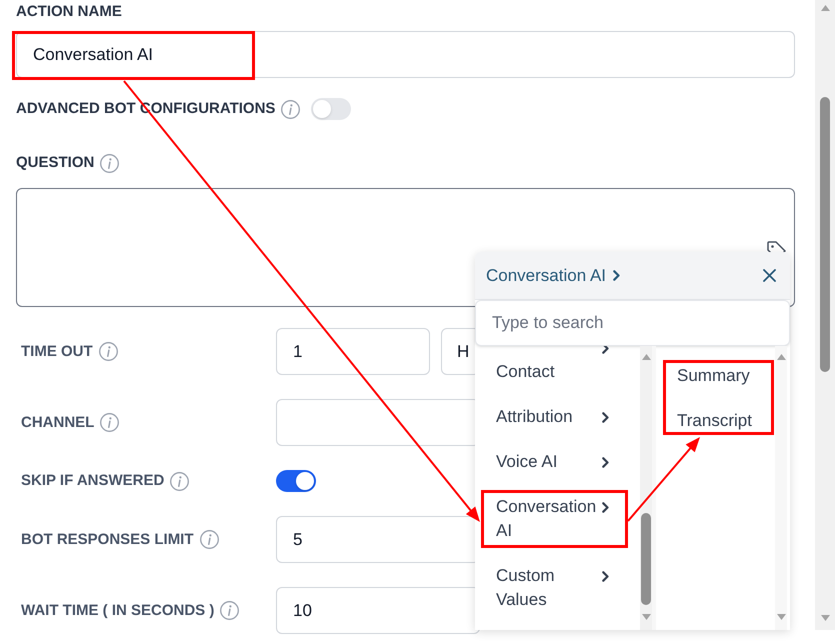 This screenshot has width=835, height=644. What do you see at coordinates (405, 54) in the screenshot?
I see `input-field: Conversation AI` at bounding box center [405, 54].